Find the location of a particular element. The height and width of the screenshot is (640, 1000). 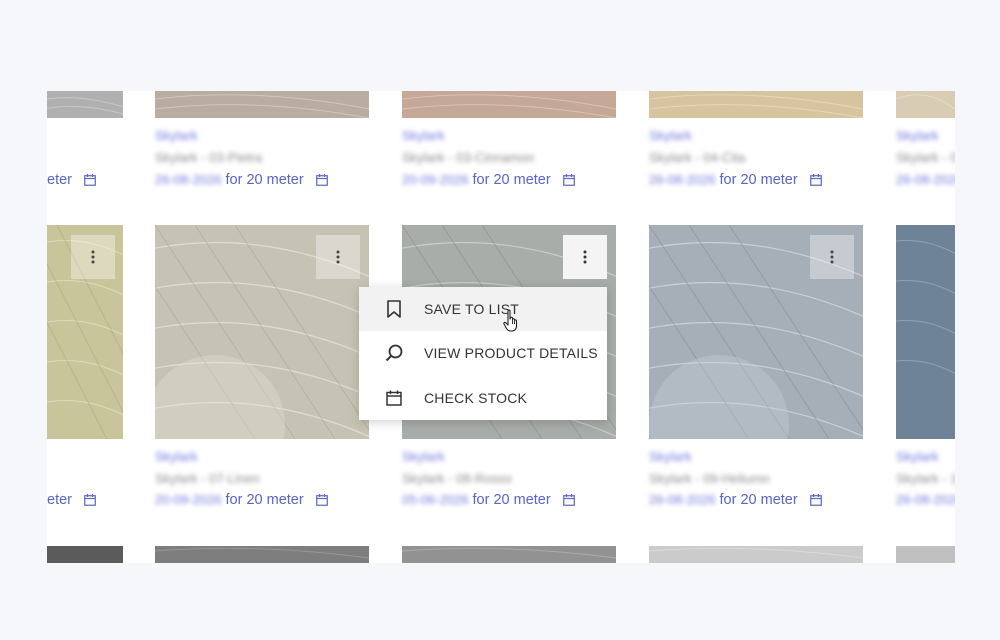

hand-cursor-icon is located at coordinates (512, 323).